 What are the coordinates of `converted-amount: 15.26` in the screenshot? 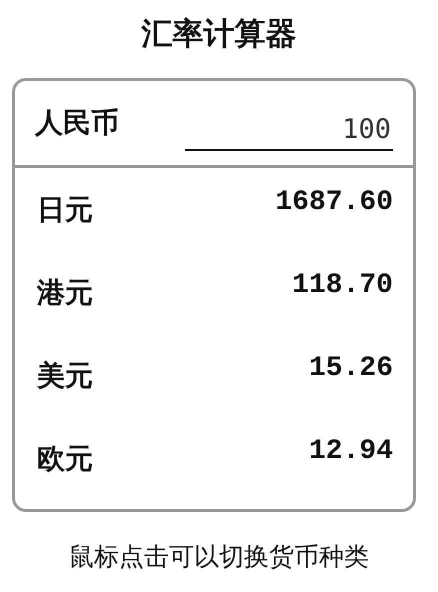 It's located at (350, 368).